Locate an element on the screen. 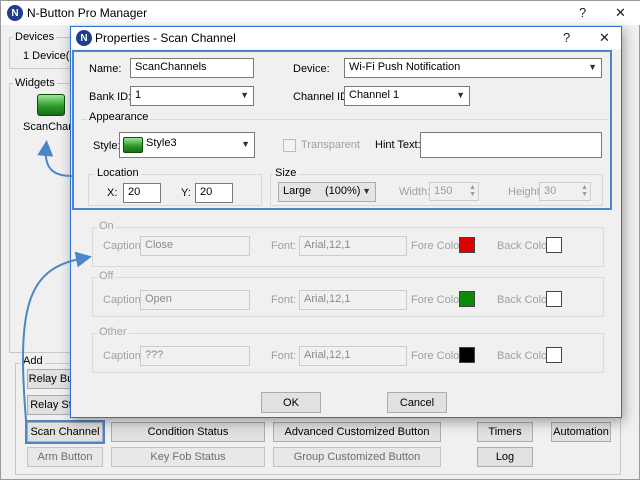 This screenshot has width=640, height=480. annotation-arrows is located at coordinates (57, 280).